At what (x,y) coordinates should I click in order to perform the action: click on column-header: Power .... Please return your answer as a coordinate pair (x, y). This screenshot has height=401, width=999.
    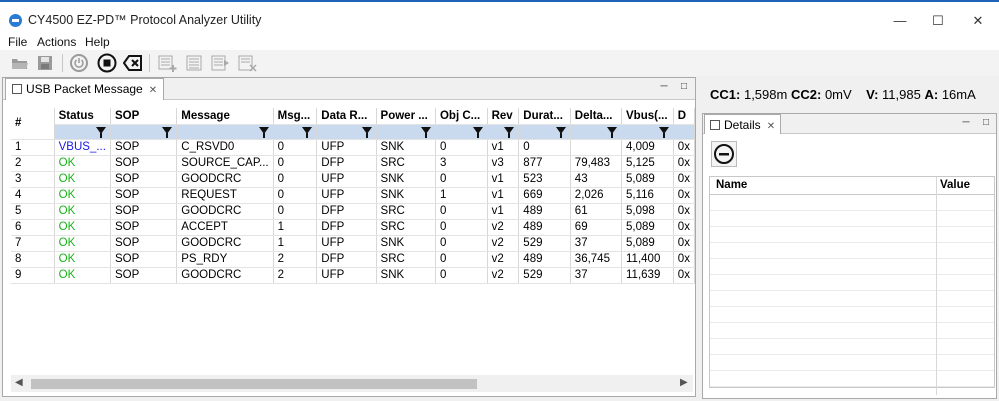
    Looking at the image, I should click on (406, 116).